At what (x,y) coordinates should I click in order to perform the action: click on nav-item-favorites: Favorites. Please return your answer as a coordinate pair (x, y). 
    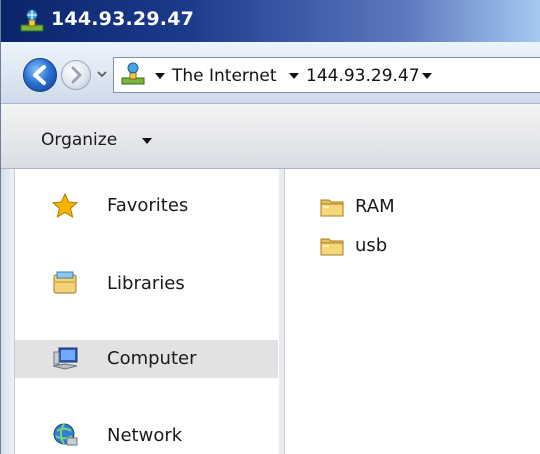
    Looking at the image, I should click on (146, 206).